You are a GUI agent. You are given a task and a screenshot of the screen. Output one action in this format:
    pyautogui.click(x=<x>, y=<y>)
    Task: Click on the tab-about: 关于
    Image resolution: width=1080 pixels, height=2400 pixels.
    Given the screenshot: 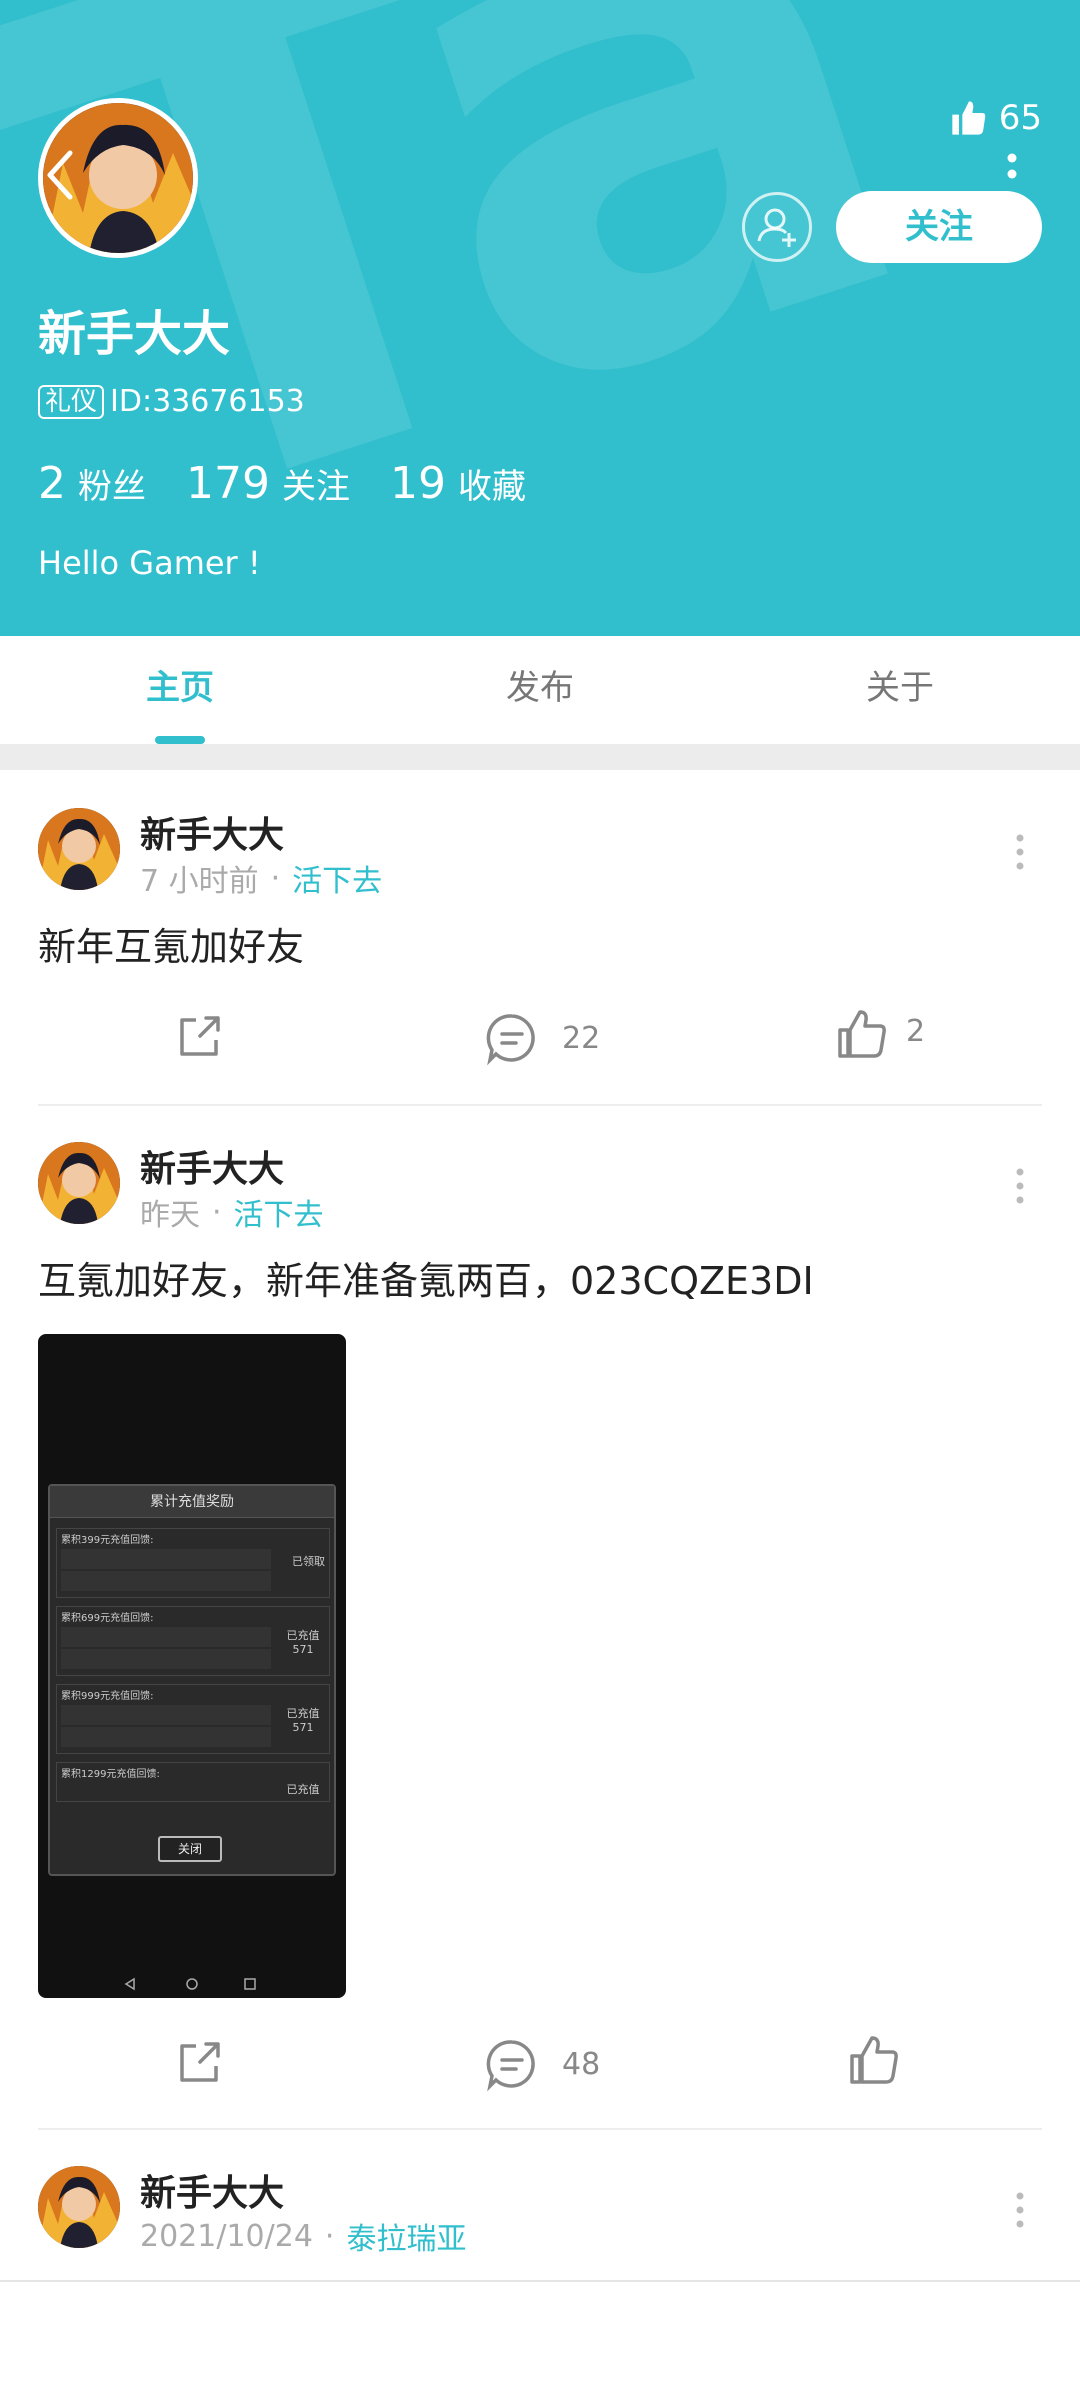 What is the action you would take?
    pyautogui.click(x=900, y=690)
    